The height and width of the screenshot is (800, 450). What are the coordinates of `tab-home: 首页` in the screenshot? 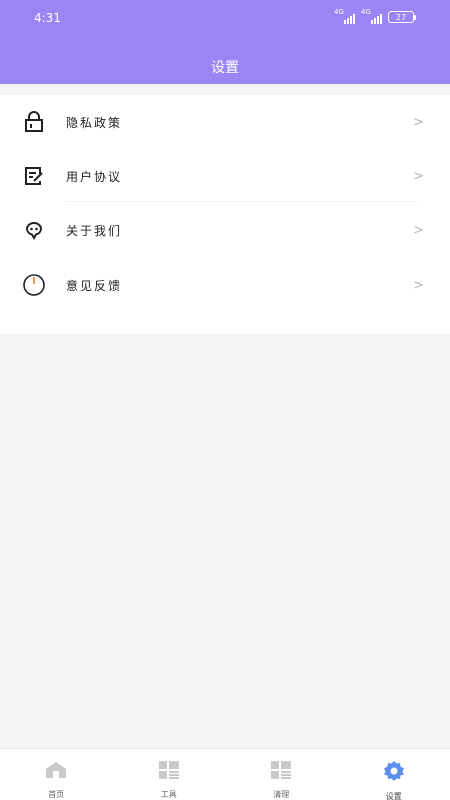 It's located at (56, 774).